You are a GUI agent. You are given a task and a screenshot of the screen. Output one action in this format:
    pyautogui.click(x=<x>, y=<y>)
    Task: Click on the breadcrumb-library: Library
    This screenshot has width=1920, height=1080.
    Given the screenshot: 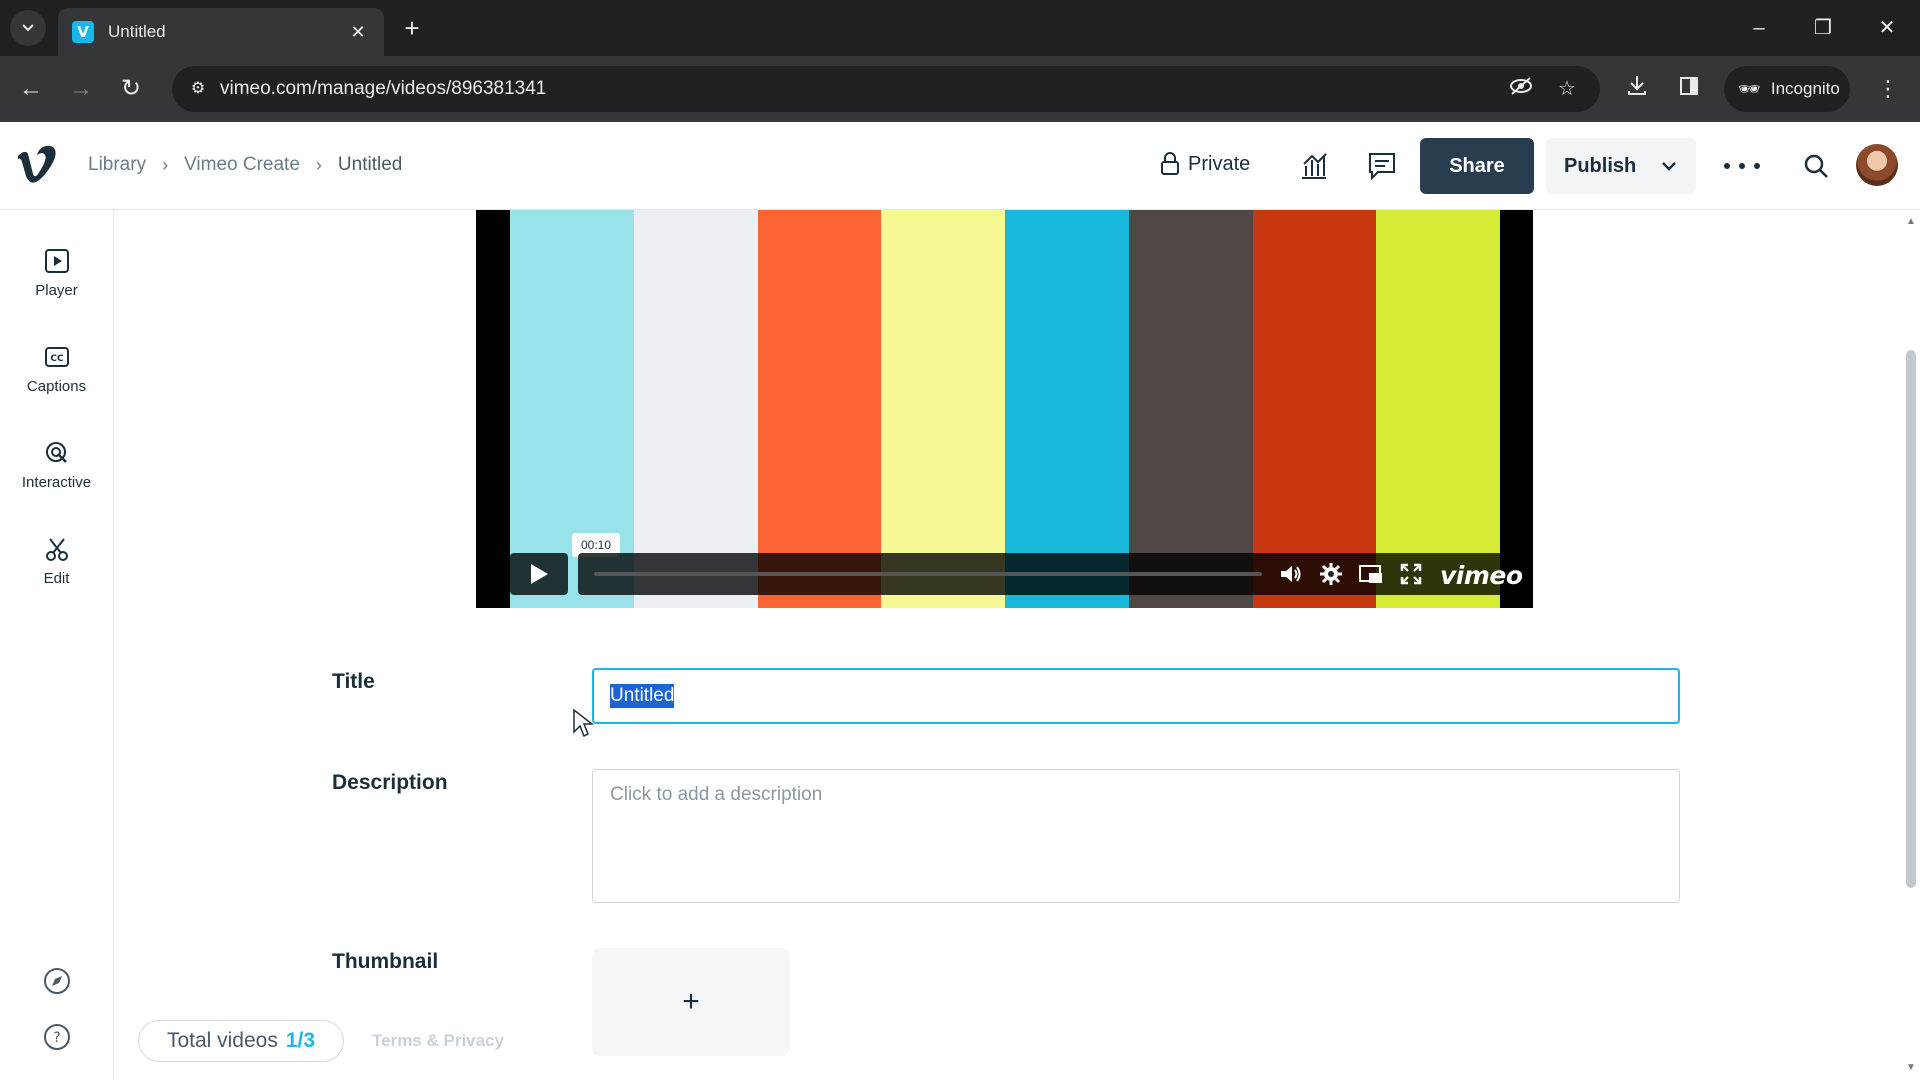 What is the action you would take?
    pyautogui.click(x=117, y=165)
    